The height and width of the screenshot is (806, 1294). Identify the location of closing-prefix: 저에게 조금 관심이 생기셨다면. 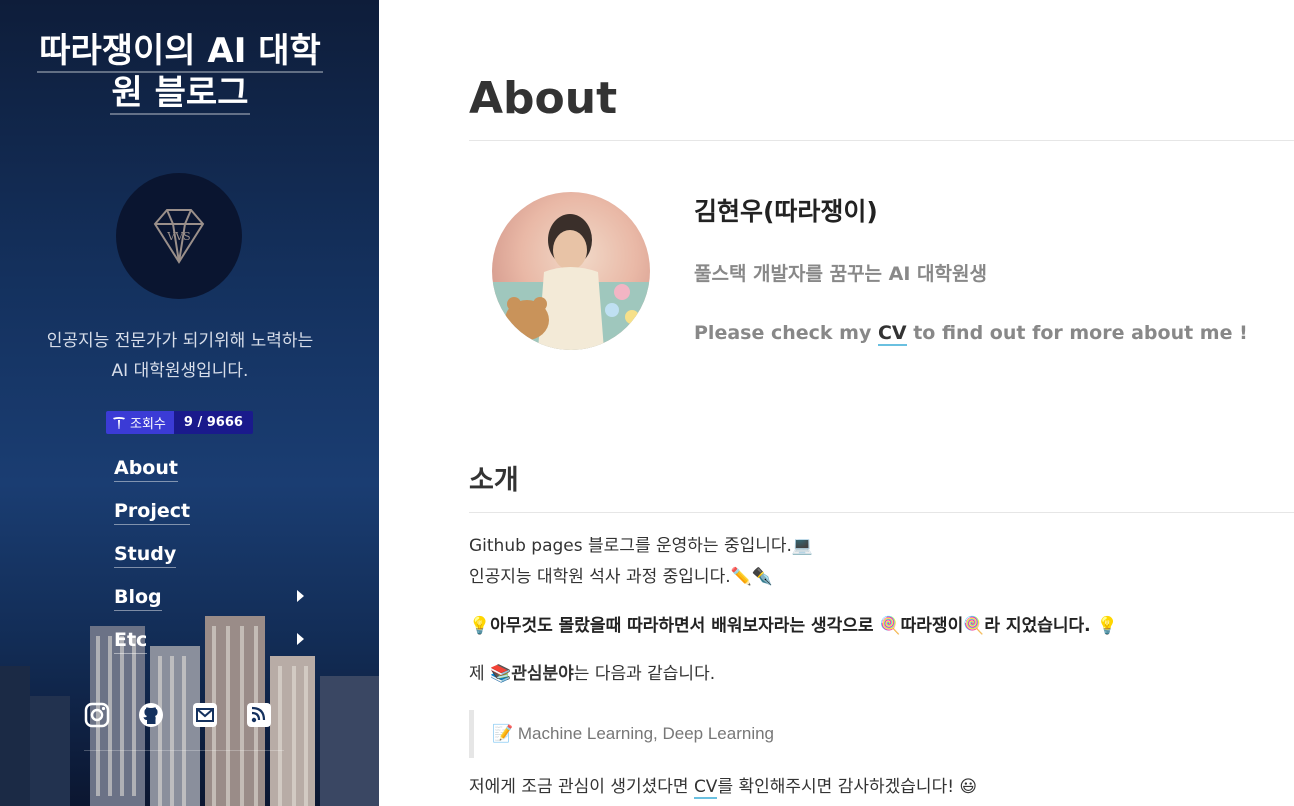
(581, 787).